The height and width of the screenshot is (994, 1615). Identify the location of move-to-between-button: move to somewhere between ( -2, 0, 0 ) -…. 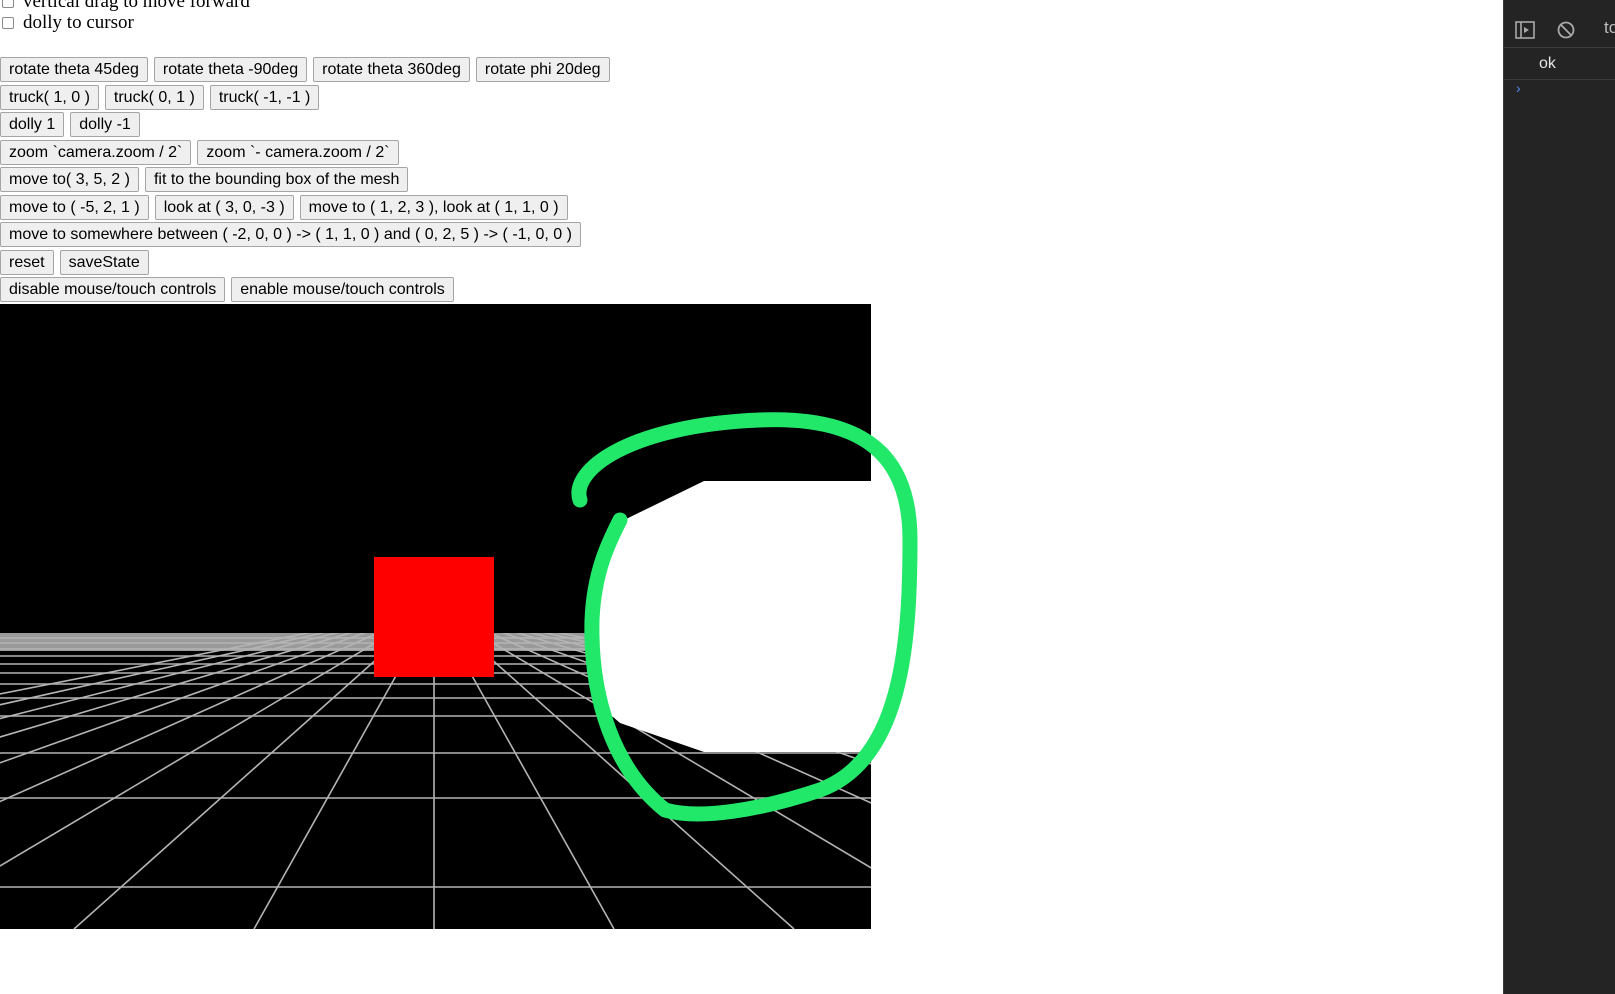
(290, 234).